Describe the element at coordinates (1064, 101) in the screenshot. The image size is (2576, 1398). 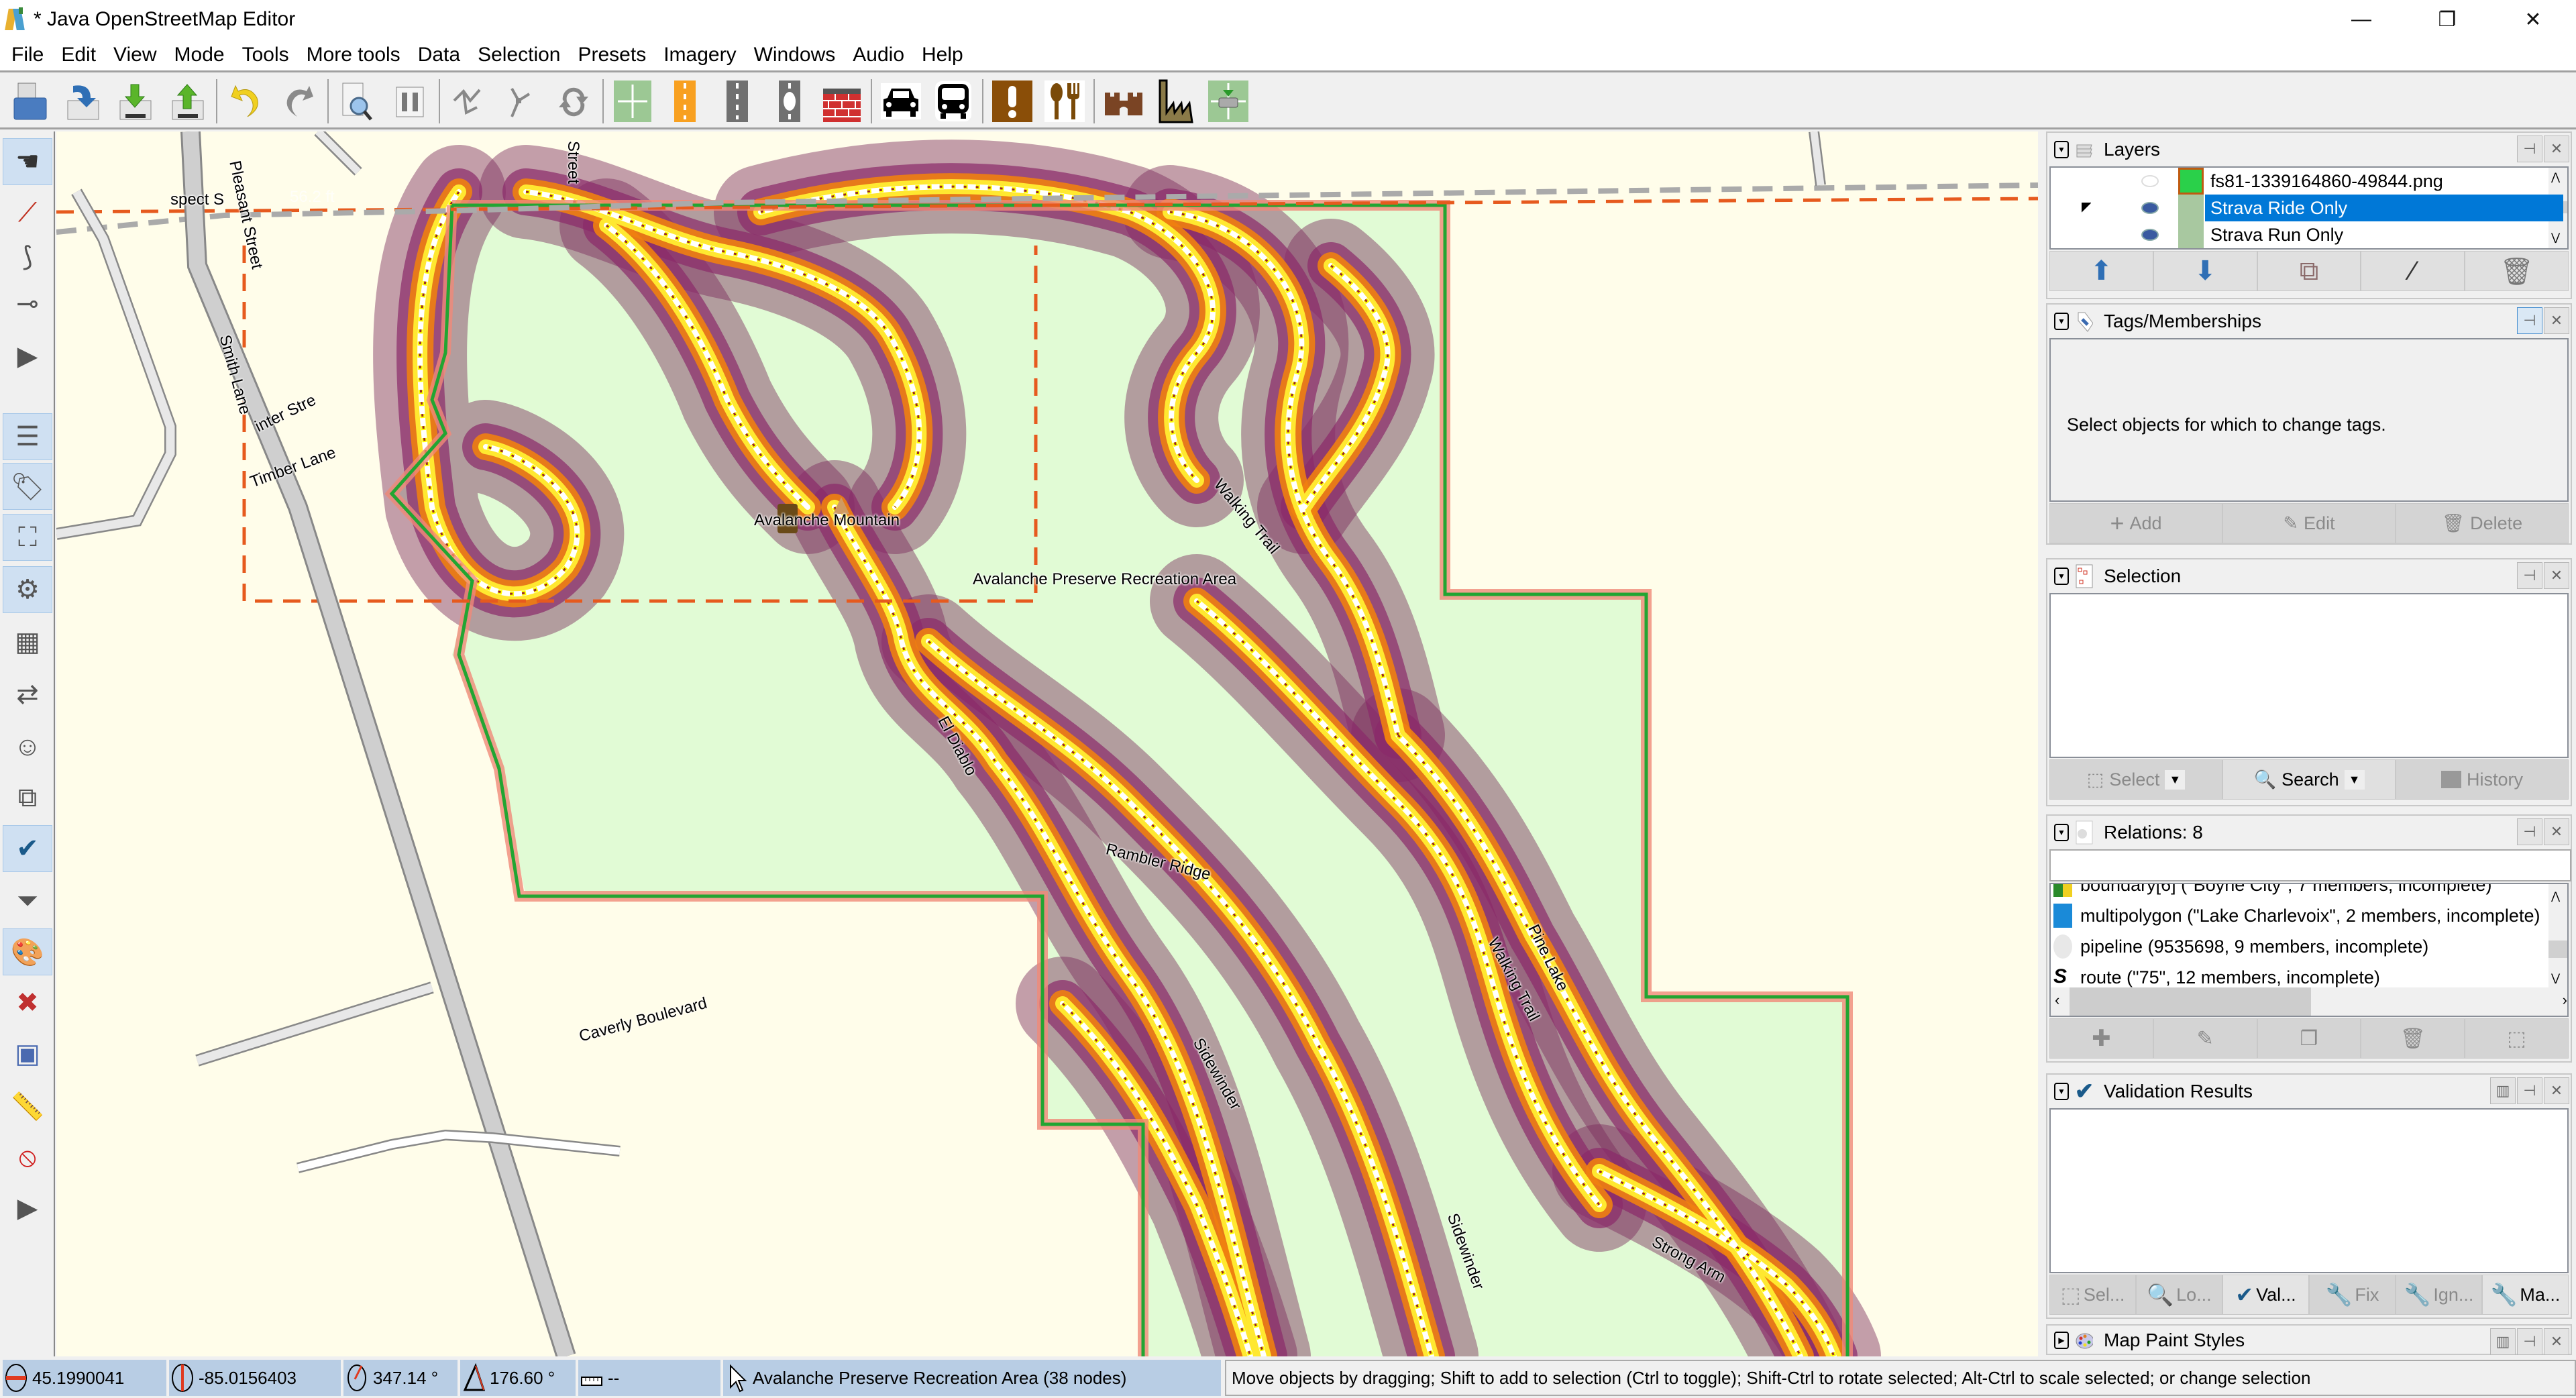
I see `restaurant-button` at that location.